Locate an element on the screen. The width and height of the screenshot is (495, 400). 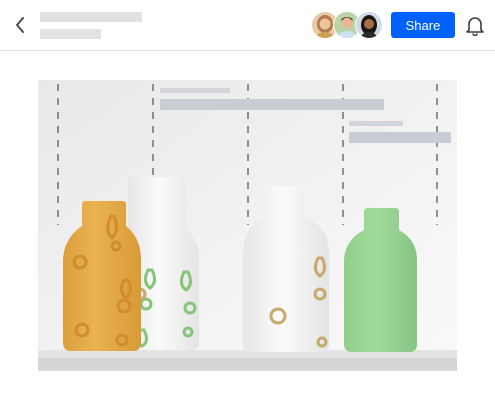
collaborator-avatars is located at coordinates (347, 25).